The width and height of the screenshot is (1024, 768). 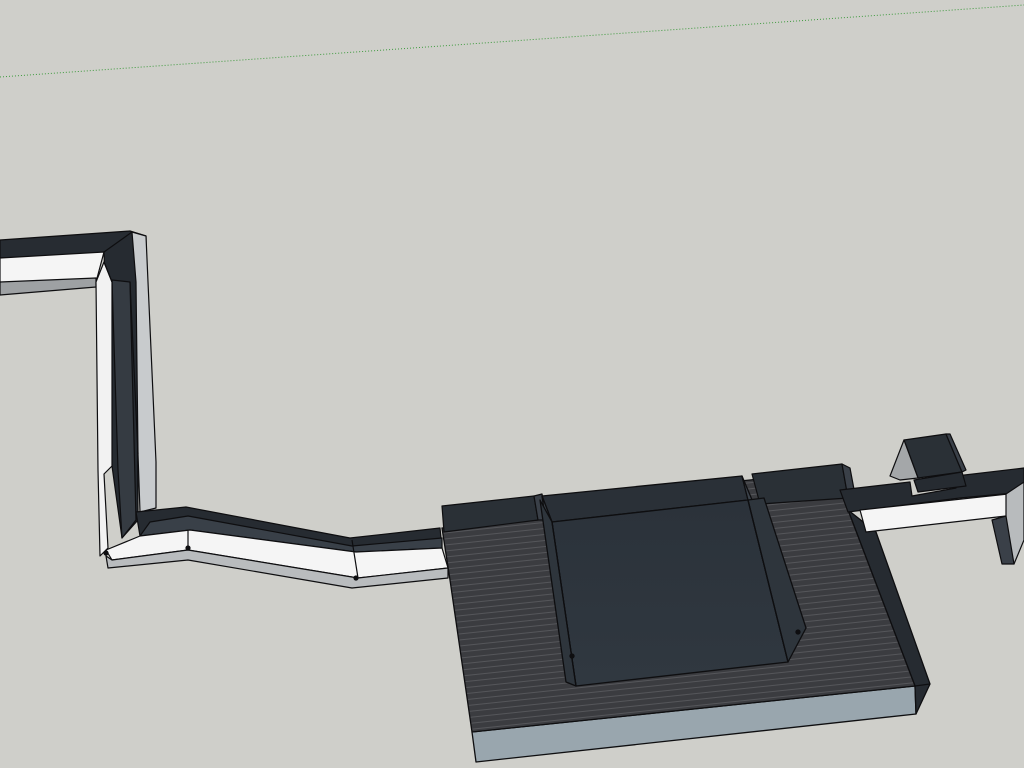 I want to click on pool-basin, so click(x=673, y=581).